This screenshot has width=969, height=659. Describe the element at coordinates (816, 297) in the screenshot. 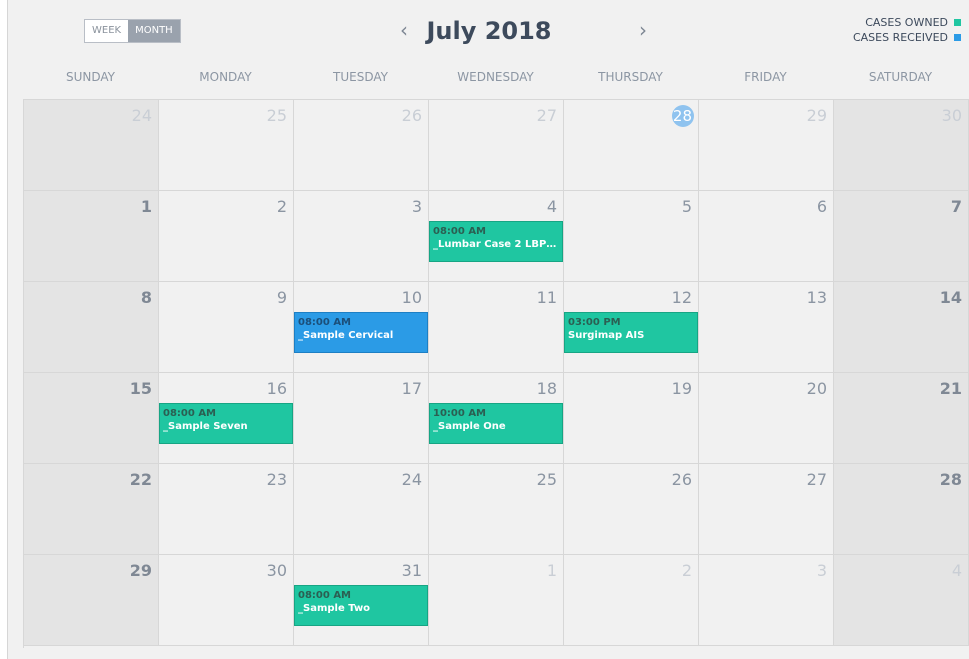

I see `day-number: 13` at that location.